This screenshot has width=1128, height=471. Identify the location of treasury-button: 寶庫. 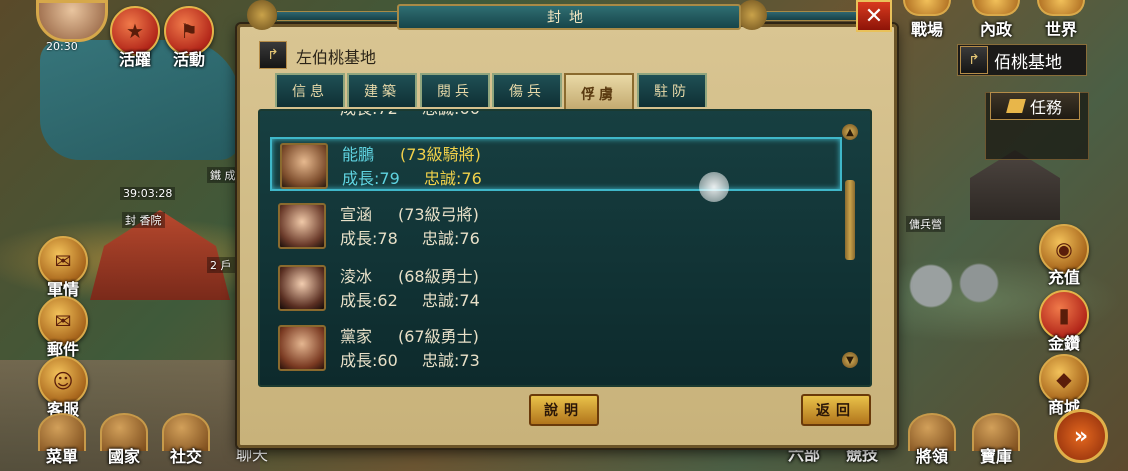
(996, 440).